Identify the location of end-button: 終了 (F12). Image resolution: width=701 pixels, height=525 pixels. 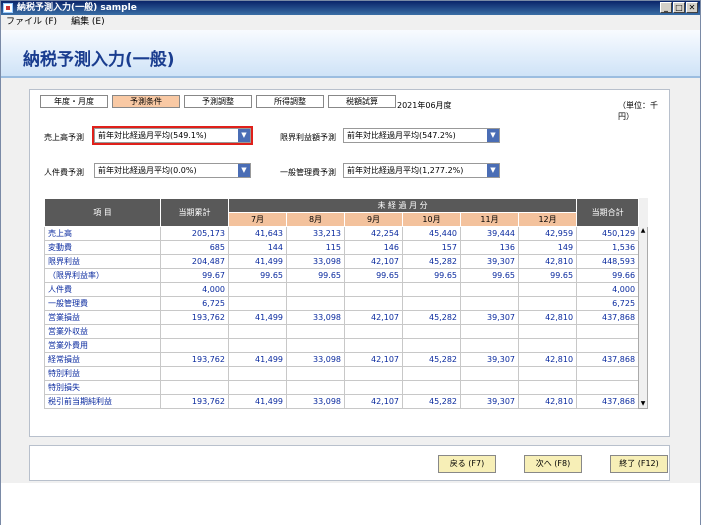
(639, 464).